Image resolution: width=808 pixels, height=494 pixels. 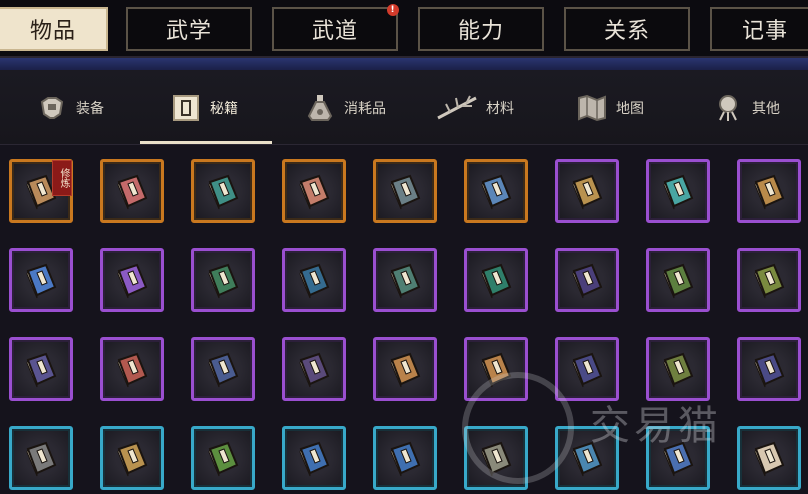 What do you see at coordinates (90, 109) in the screenshot?
I see `subtab-label: 装备` at bounding box center [90, 109].